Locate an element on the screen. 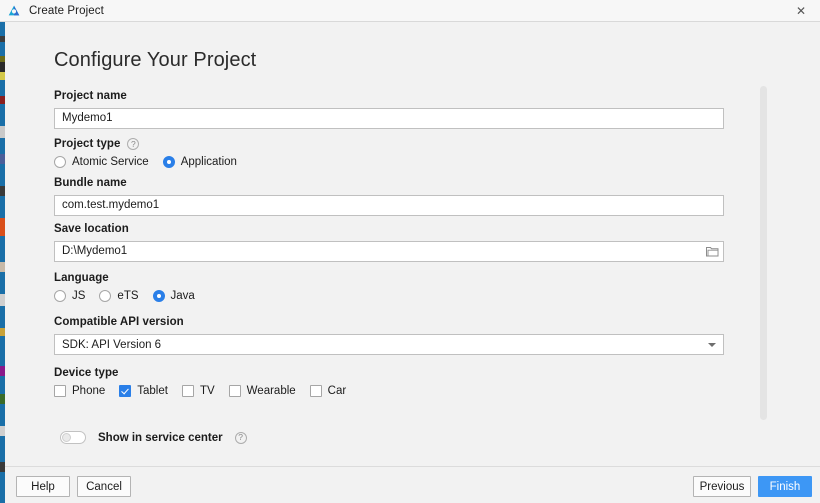  title-bar: Create Project ✕ is located at coordinates (410, 11).